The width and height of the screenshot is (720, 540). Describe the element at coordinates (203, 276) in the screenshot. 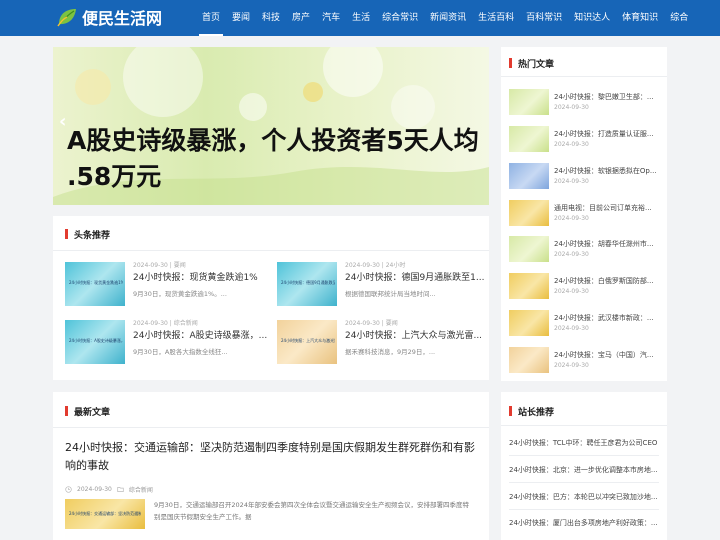

I see `article-title: 24小时快报：现货黄金跌逾1%` at that location.